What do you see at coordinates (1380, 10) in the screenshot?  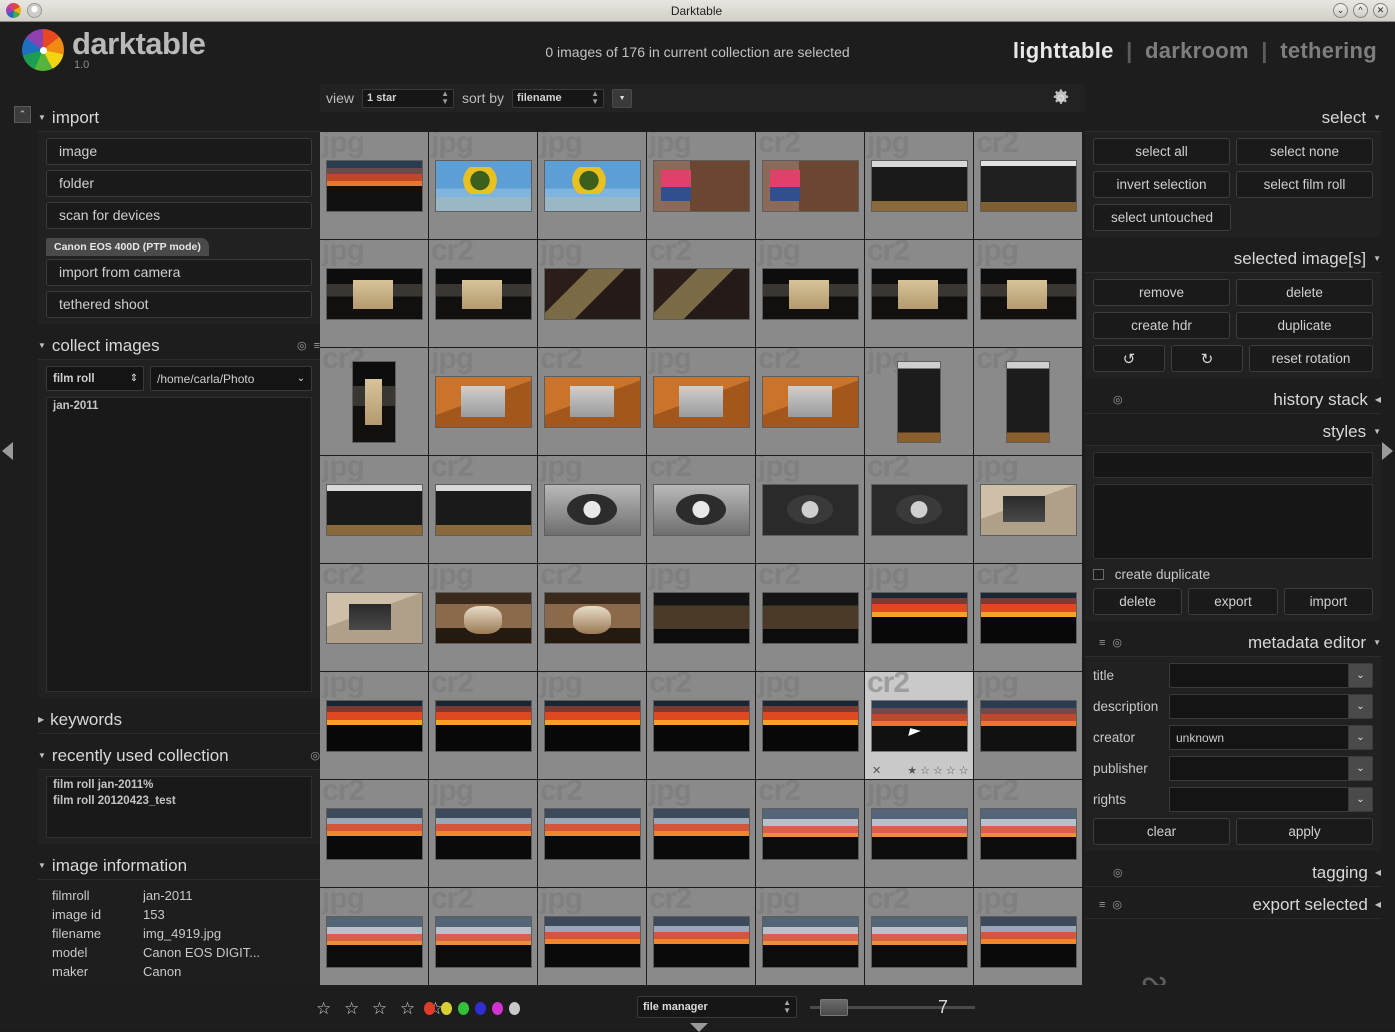 I see `close-button: ✕` at bounding box center [1380, 10].